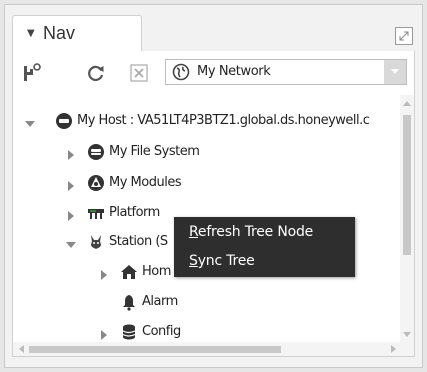  What do you see at coordinates (393, 349) in the screenshot?
I see `scroll-right-arrow-icon` at bounding box center [393, 349].